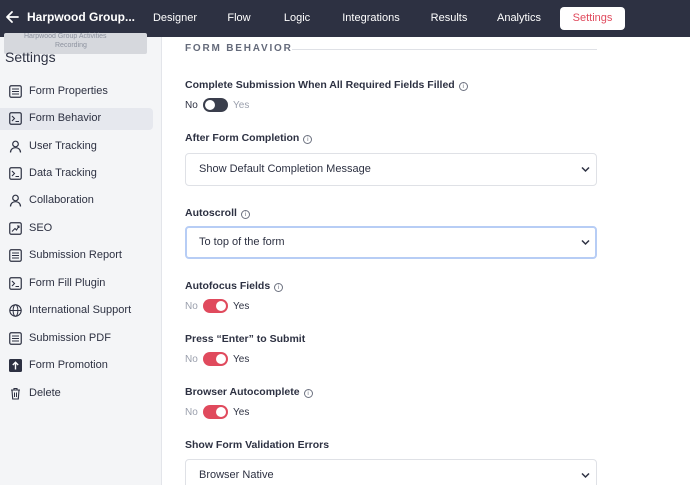  Describe the element at coordinates (80, 310) in the screenshot. I see `sidebar-item-label: International Support` at that location.